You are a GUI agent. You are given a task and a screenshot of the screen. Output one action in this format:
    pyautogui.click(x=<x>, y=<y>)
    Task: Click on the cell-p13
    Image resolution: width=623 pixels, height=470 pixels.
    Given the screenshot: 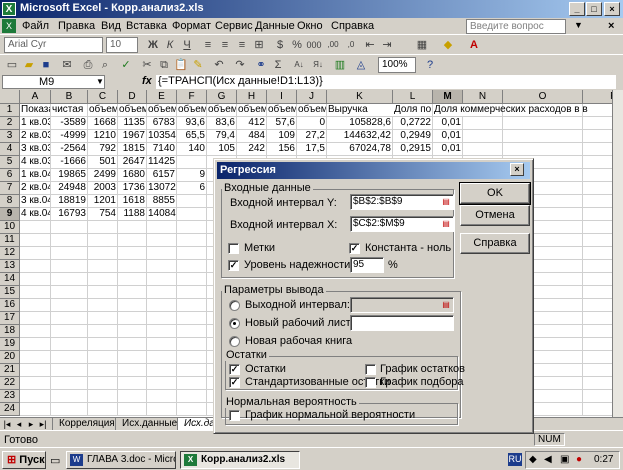 What is the action you would take?
    pyautogui.click(x=597, y=266)
    